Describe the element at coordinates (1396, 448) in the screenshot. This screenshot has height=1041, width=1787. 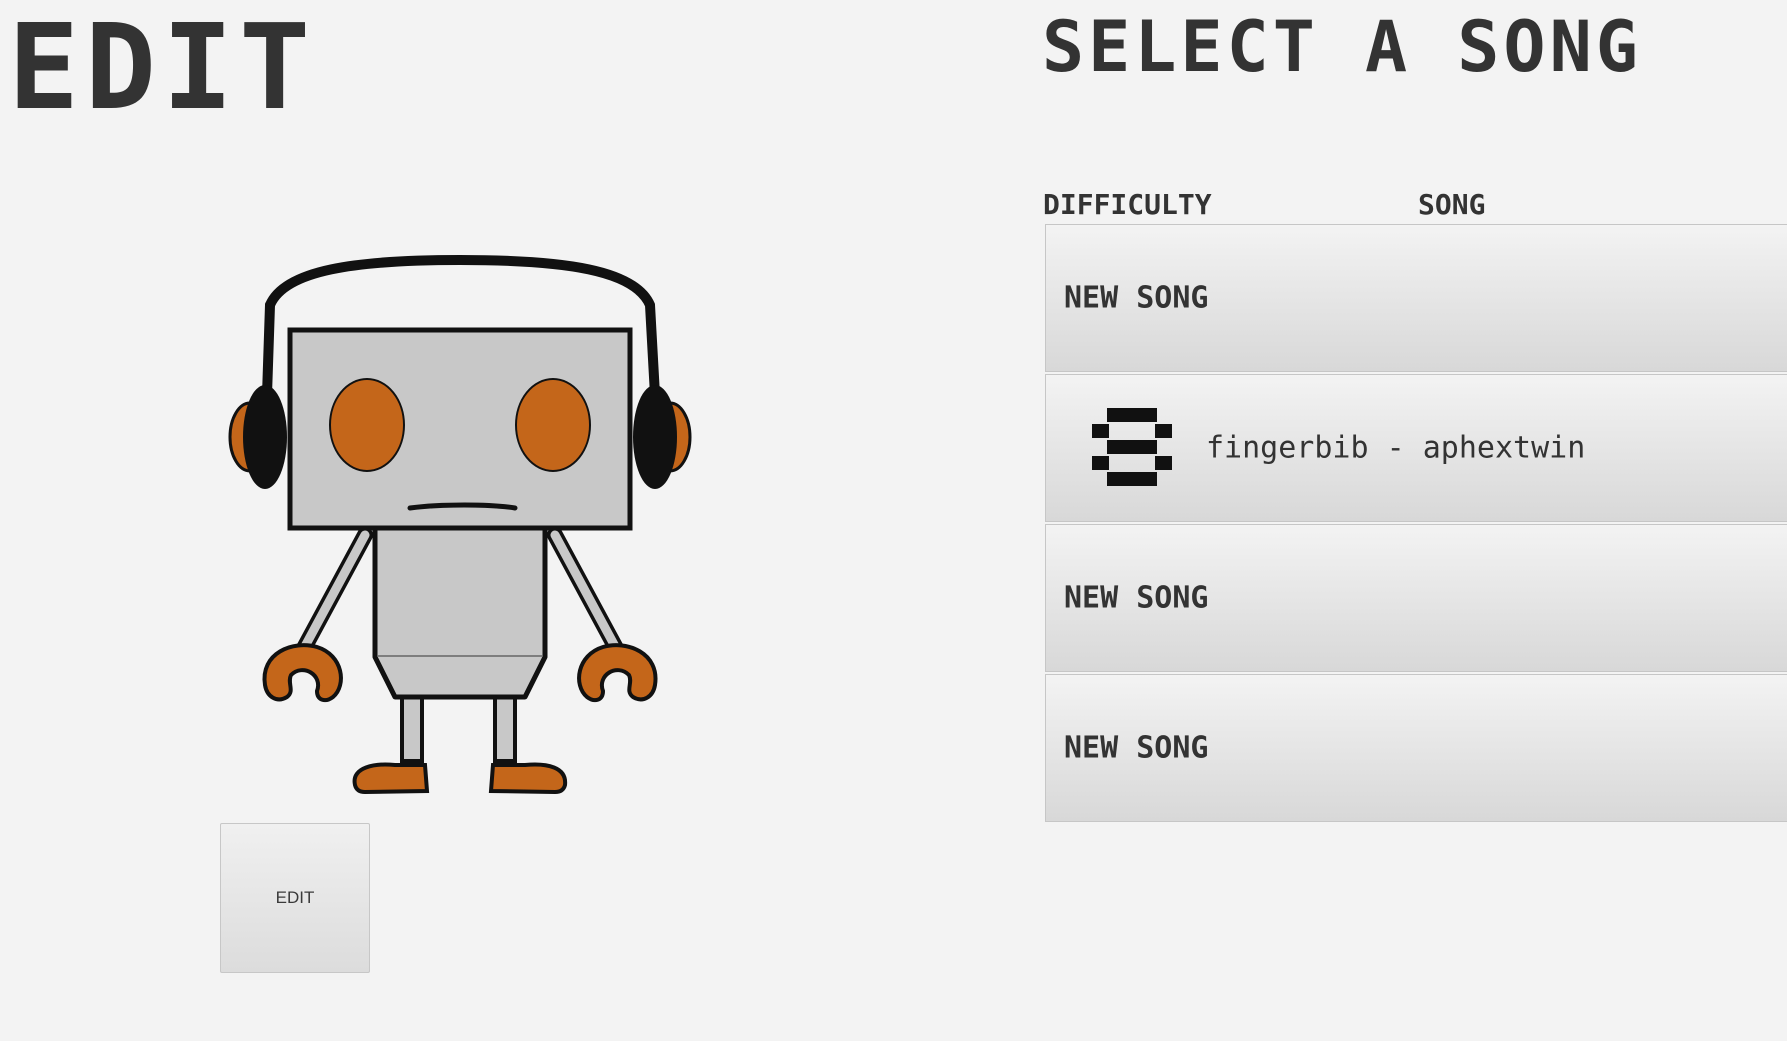
I see `song-title: fingerbib - aphextwin` at that location.